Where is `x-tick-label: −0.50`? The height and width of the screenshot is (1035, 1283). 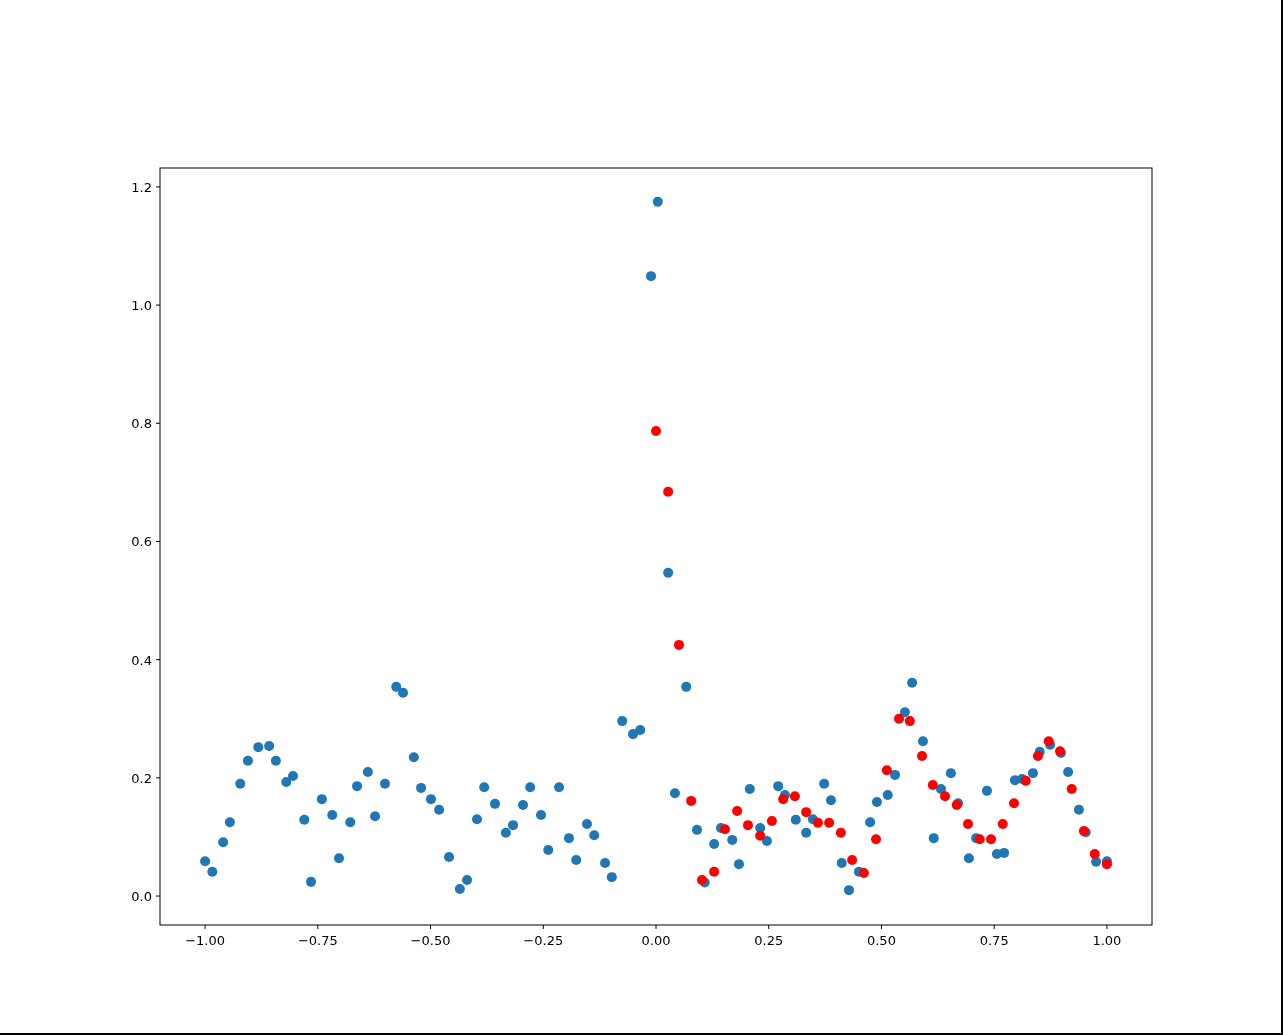
x-tick-label: −0.50 is located at coordinates (430, 940).